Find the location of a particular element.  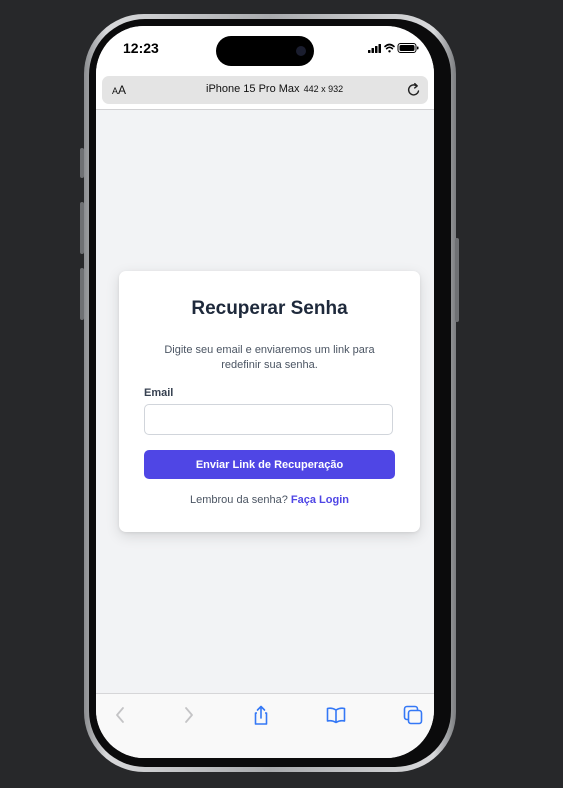

bookmarks-icon is located at coordinates (336, 715).